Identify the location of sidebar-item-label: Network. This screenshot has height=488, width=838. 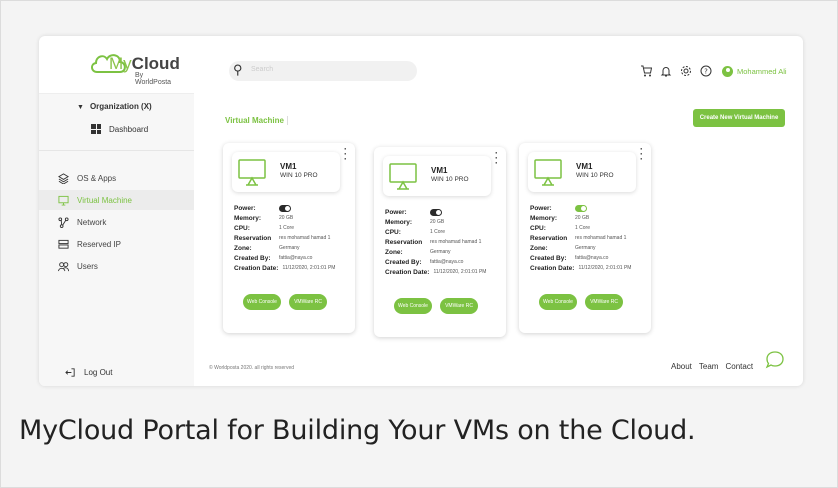
(92, 222).